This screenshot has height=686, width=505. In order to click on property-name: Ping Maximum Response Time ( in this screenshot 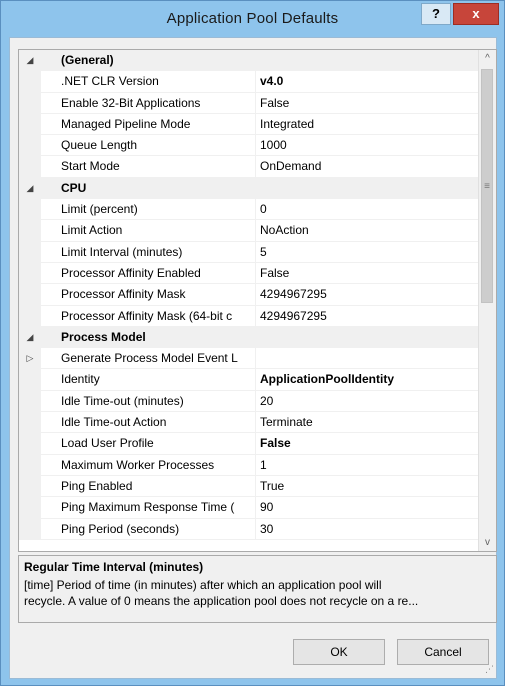, I will do `click(148, 508)`.